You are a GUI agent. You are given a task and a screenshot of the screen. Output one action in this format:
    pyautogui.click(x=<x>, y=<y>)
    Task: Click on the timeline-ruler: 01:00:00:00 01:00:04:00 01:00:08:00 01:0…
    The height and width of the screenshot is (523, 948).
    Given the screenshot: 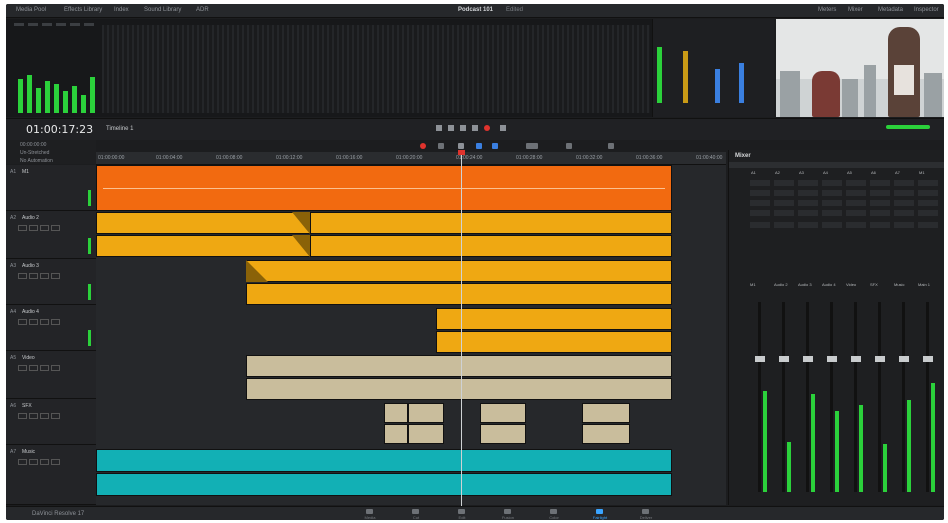 What is the action you would take?
    pyautogui.click(x=411, y=158)
    